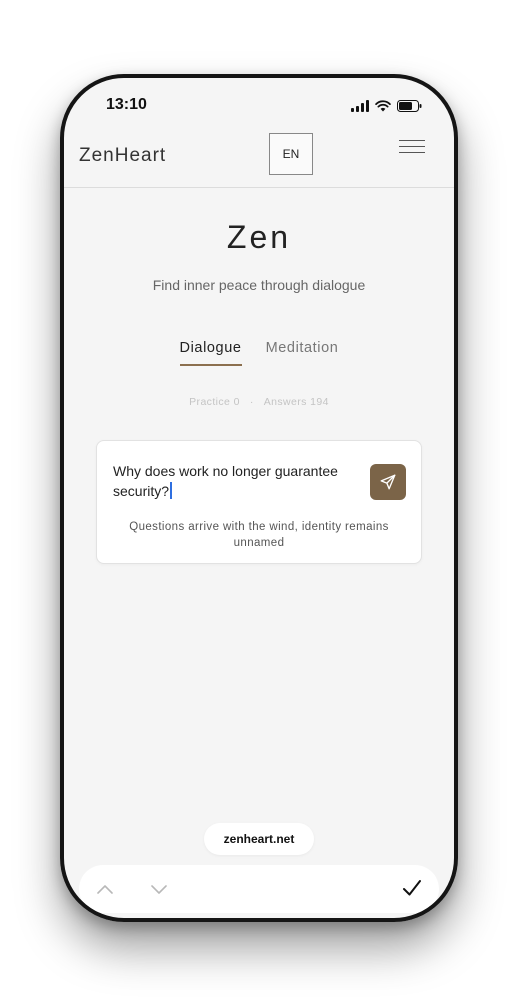  Describe the element at coordinates (259, 237) in the screenshot. I see `page-title: Zen` at that location.